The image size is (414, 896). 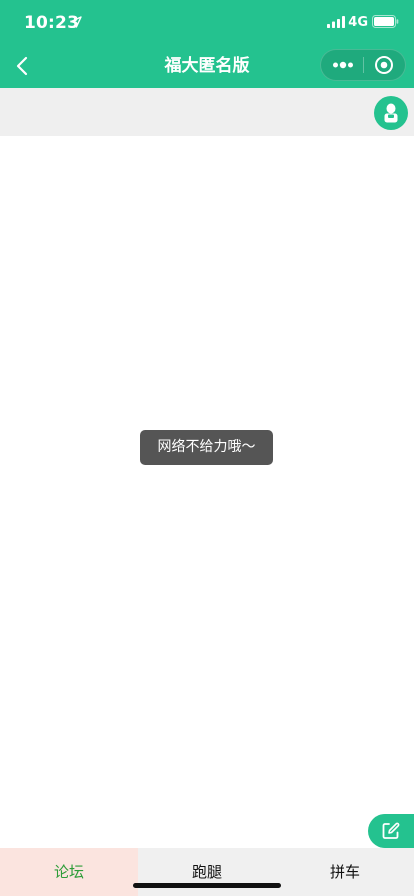 I want to click on compose-button, so click(x=391, y=831).